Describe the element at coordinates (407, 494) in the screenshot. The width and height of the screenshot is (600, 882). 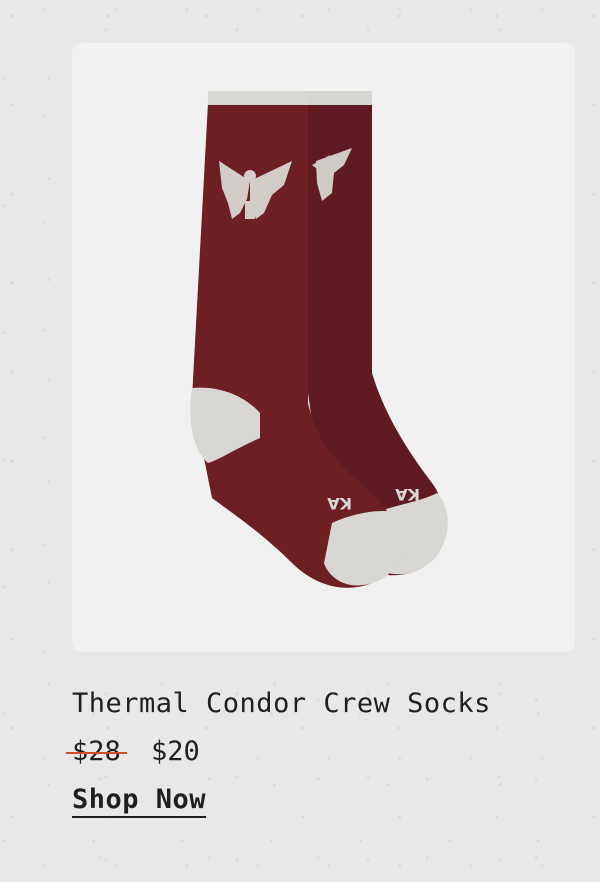
I see `back-sock-brand: KA` at that location.